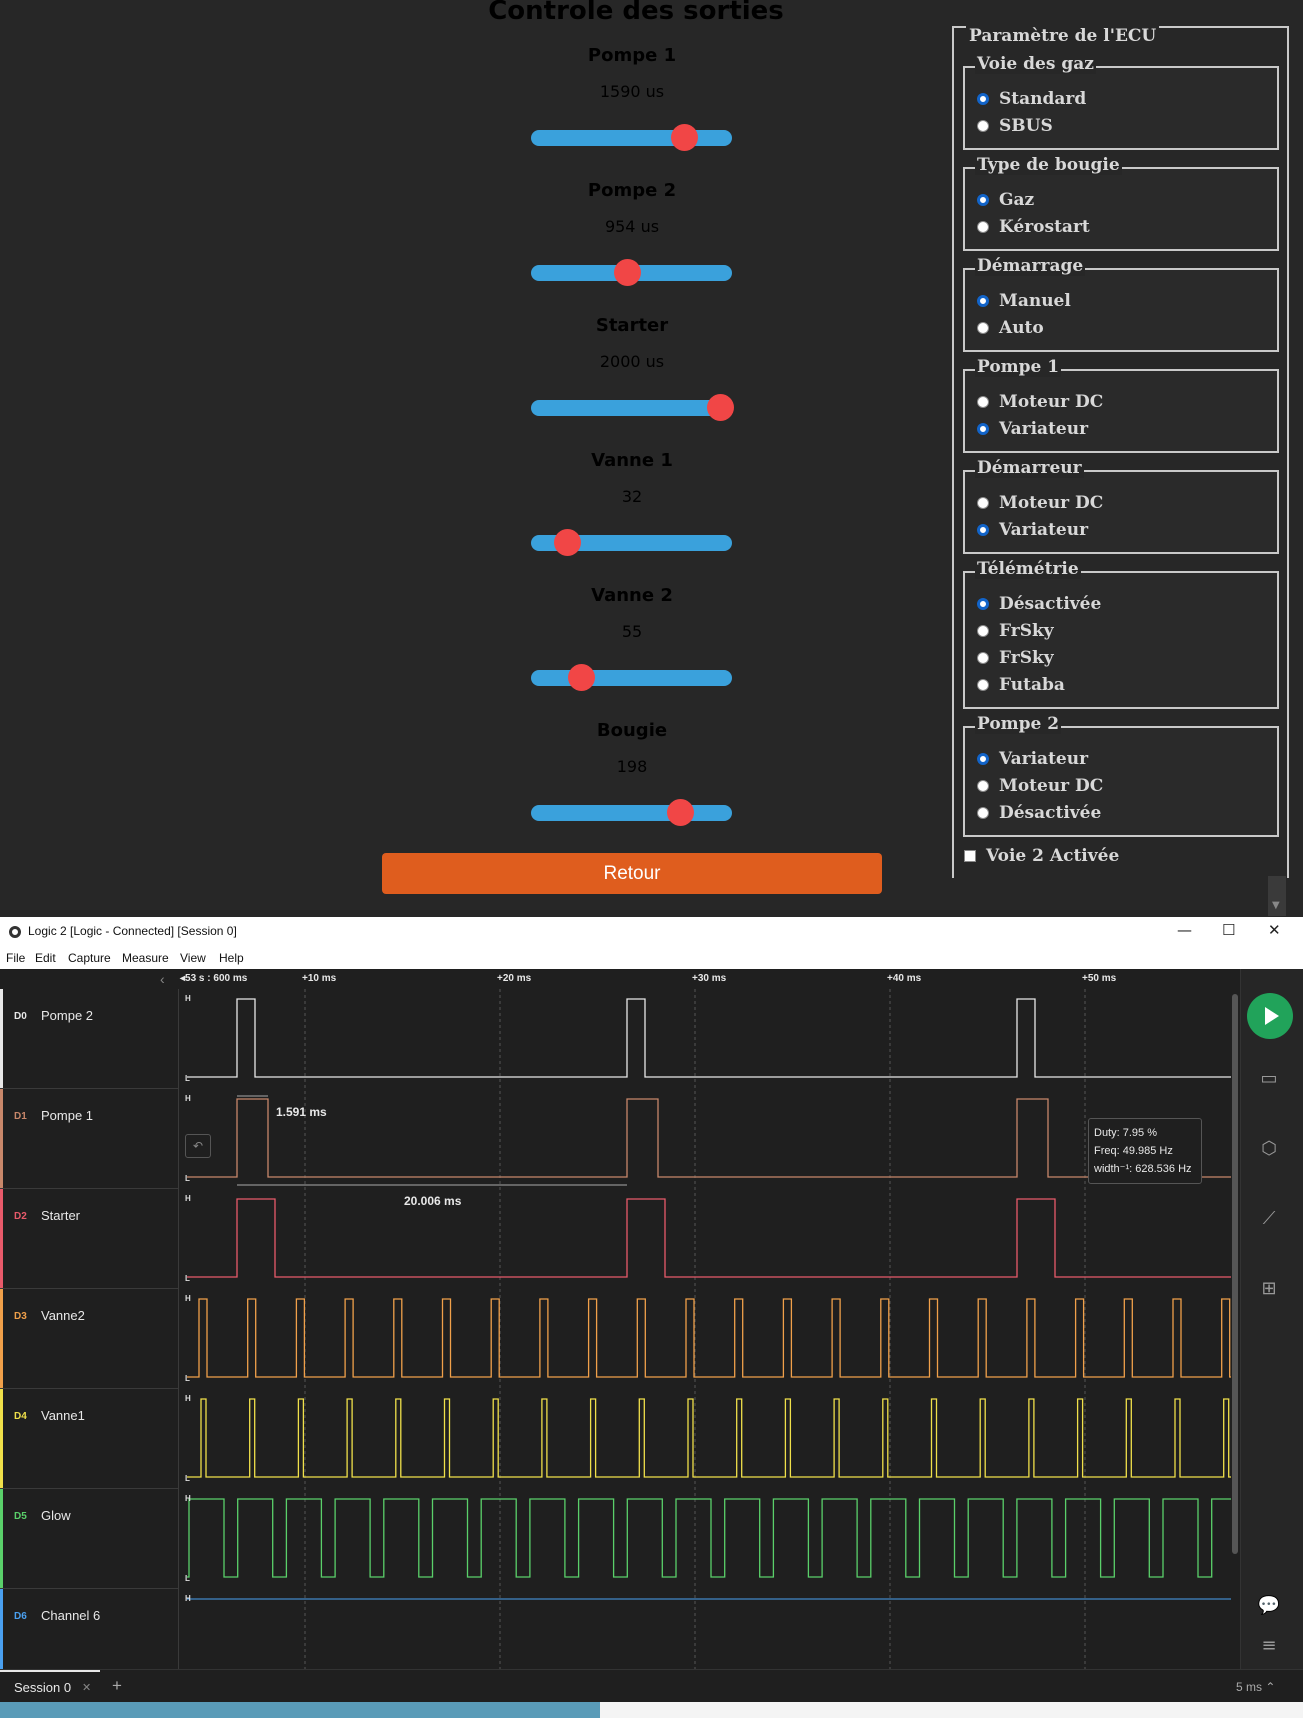 The width and height of the screenshot is (1303, 1718). What do you see at coordinates (1041, 856) in the screenshot?
I see `voie2-checkbox: Voie 2 Activée` at bounding box center [1041, 856].